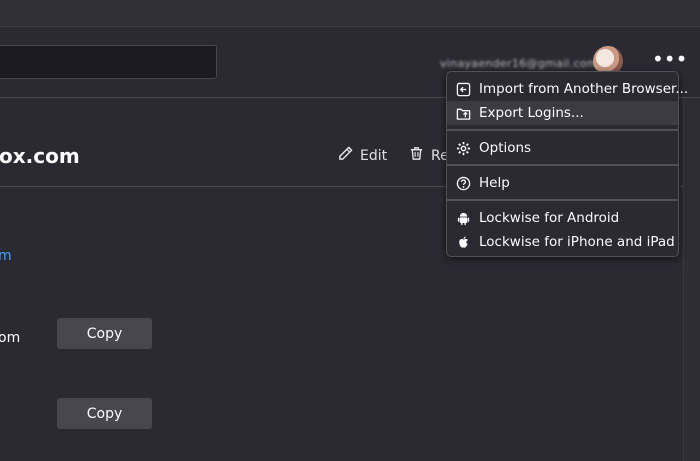 The image size is (700, 461). What do you see at coordinates (463, 242) in the screenshot?
I see `apple-icon` at bounding box center [463, 242].